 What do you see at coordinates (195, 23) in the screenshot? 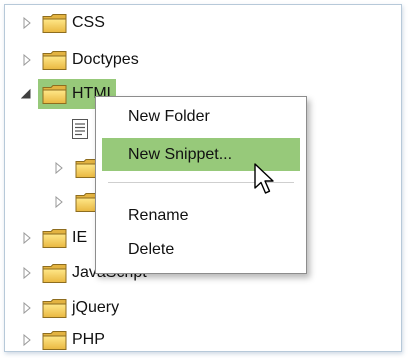
I see `tree-item-css: CSS` at bounding box center [195, 23].